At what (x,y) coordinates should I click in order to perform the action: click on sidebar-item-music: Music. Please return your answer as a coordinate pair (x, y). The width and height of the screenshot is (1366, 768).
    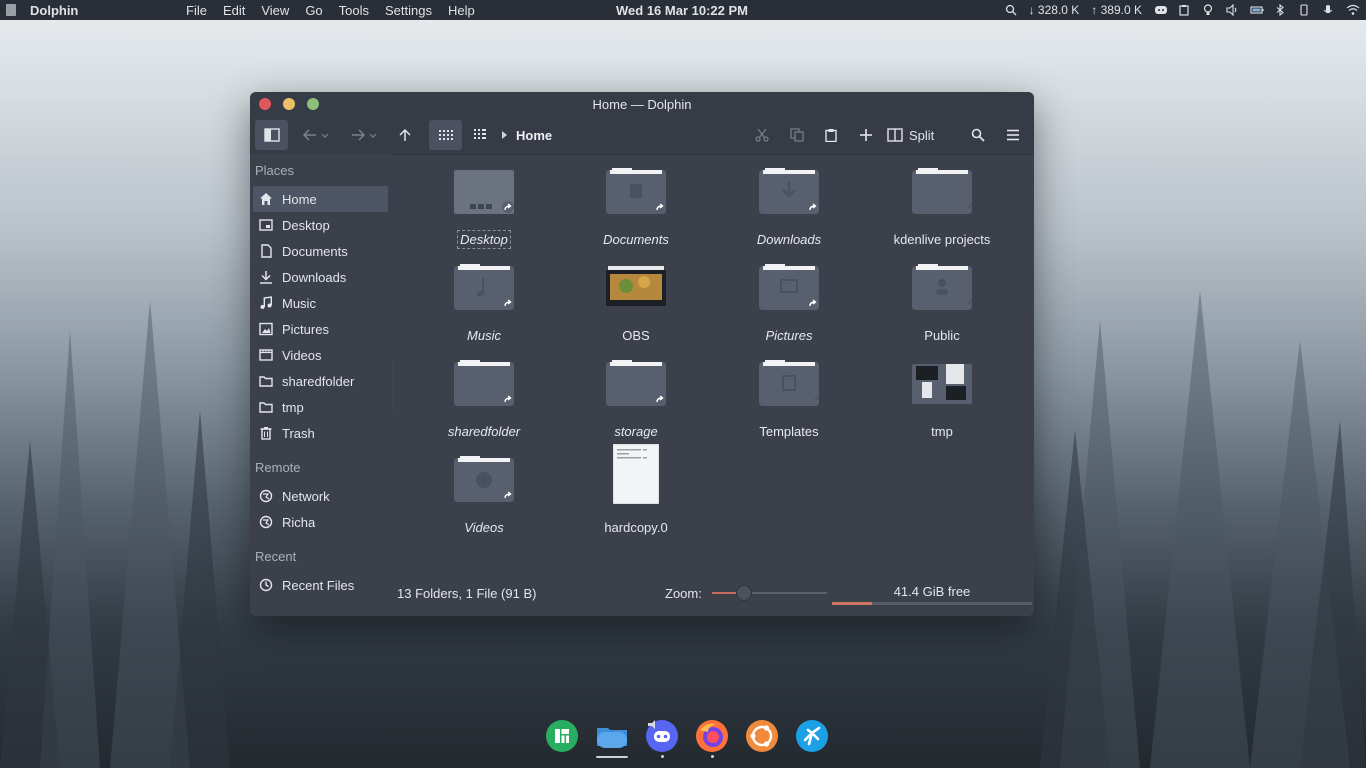
    Looking at the image, I should click on (320, 303).